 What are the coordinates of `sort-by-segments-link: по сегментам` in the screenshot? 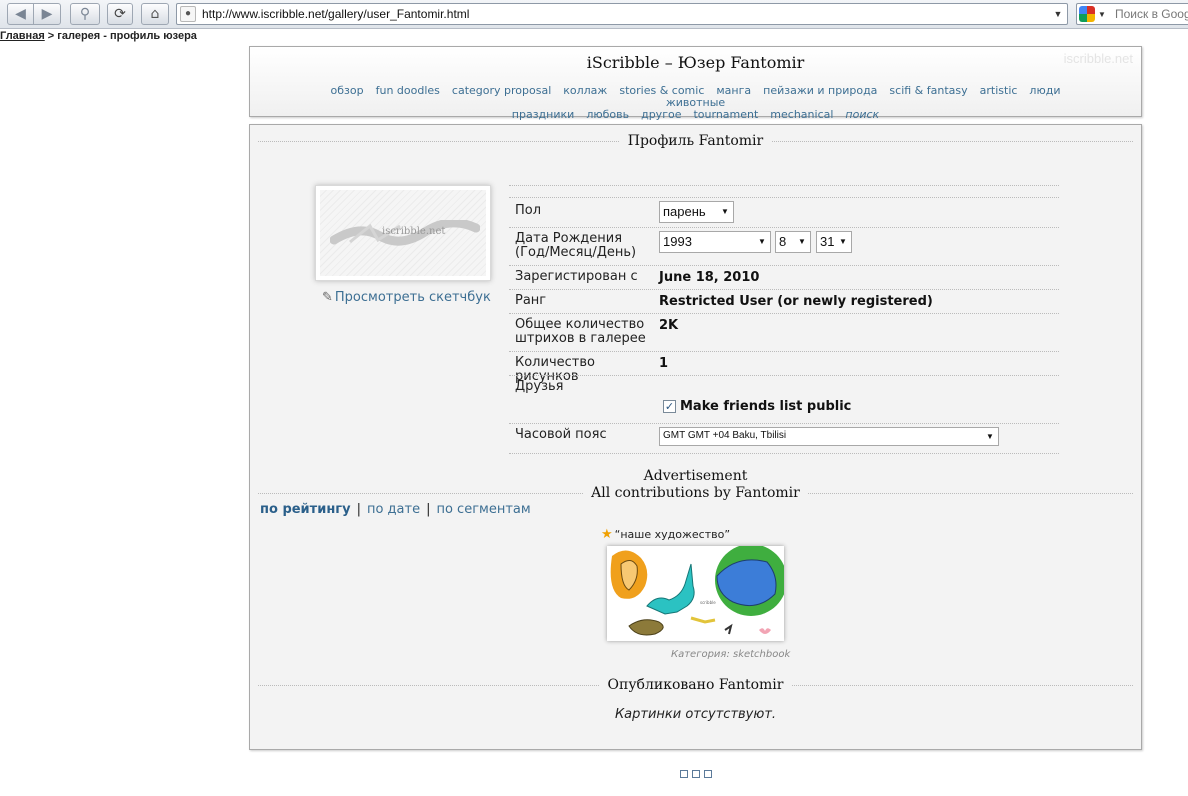 It's located at (483, 509).